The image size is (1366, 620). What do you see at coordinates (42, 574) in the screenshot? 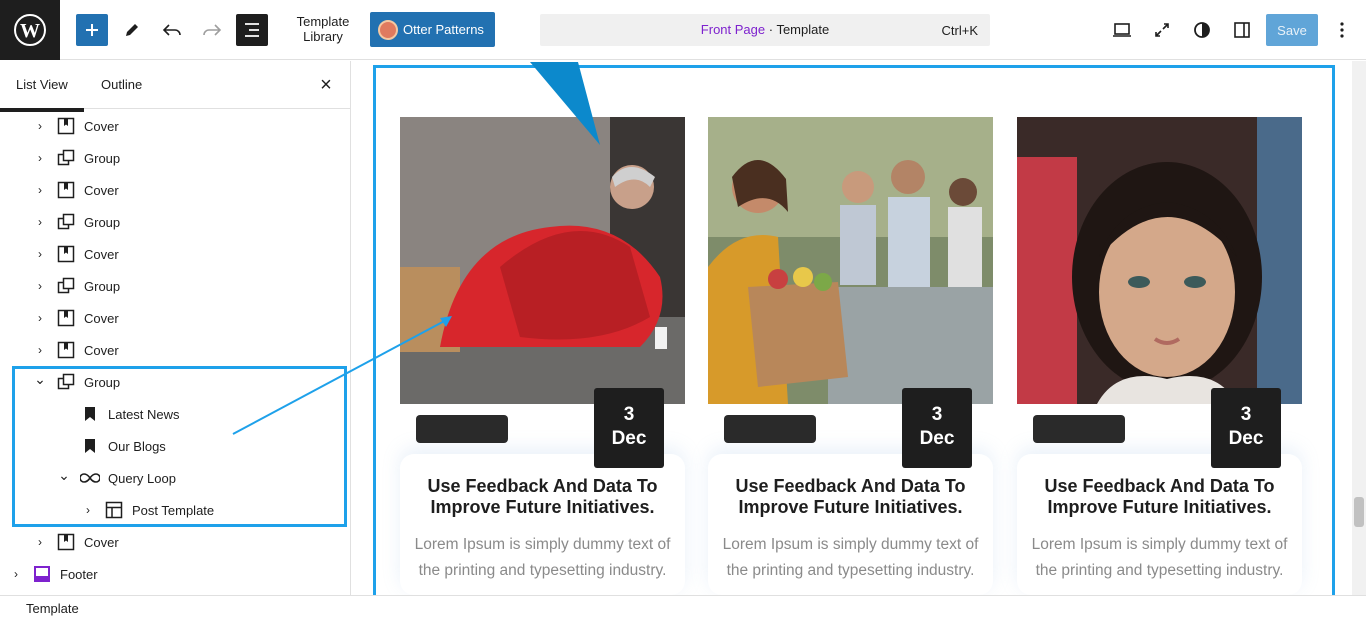
I see `footer-icon` at bounding box center [42, 574].